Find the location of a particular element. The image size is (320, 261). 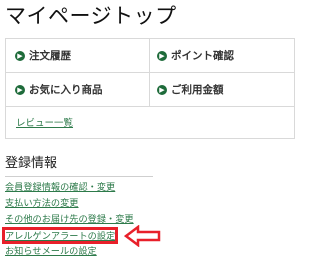

favorites-link: ▶ お気に入り商品 is located at coordinates (78, 90).